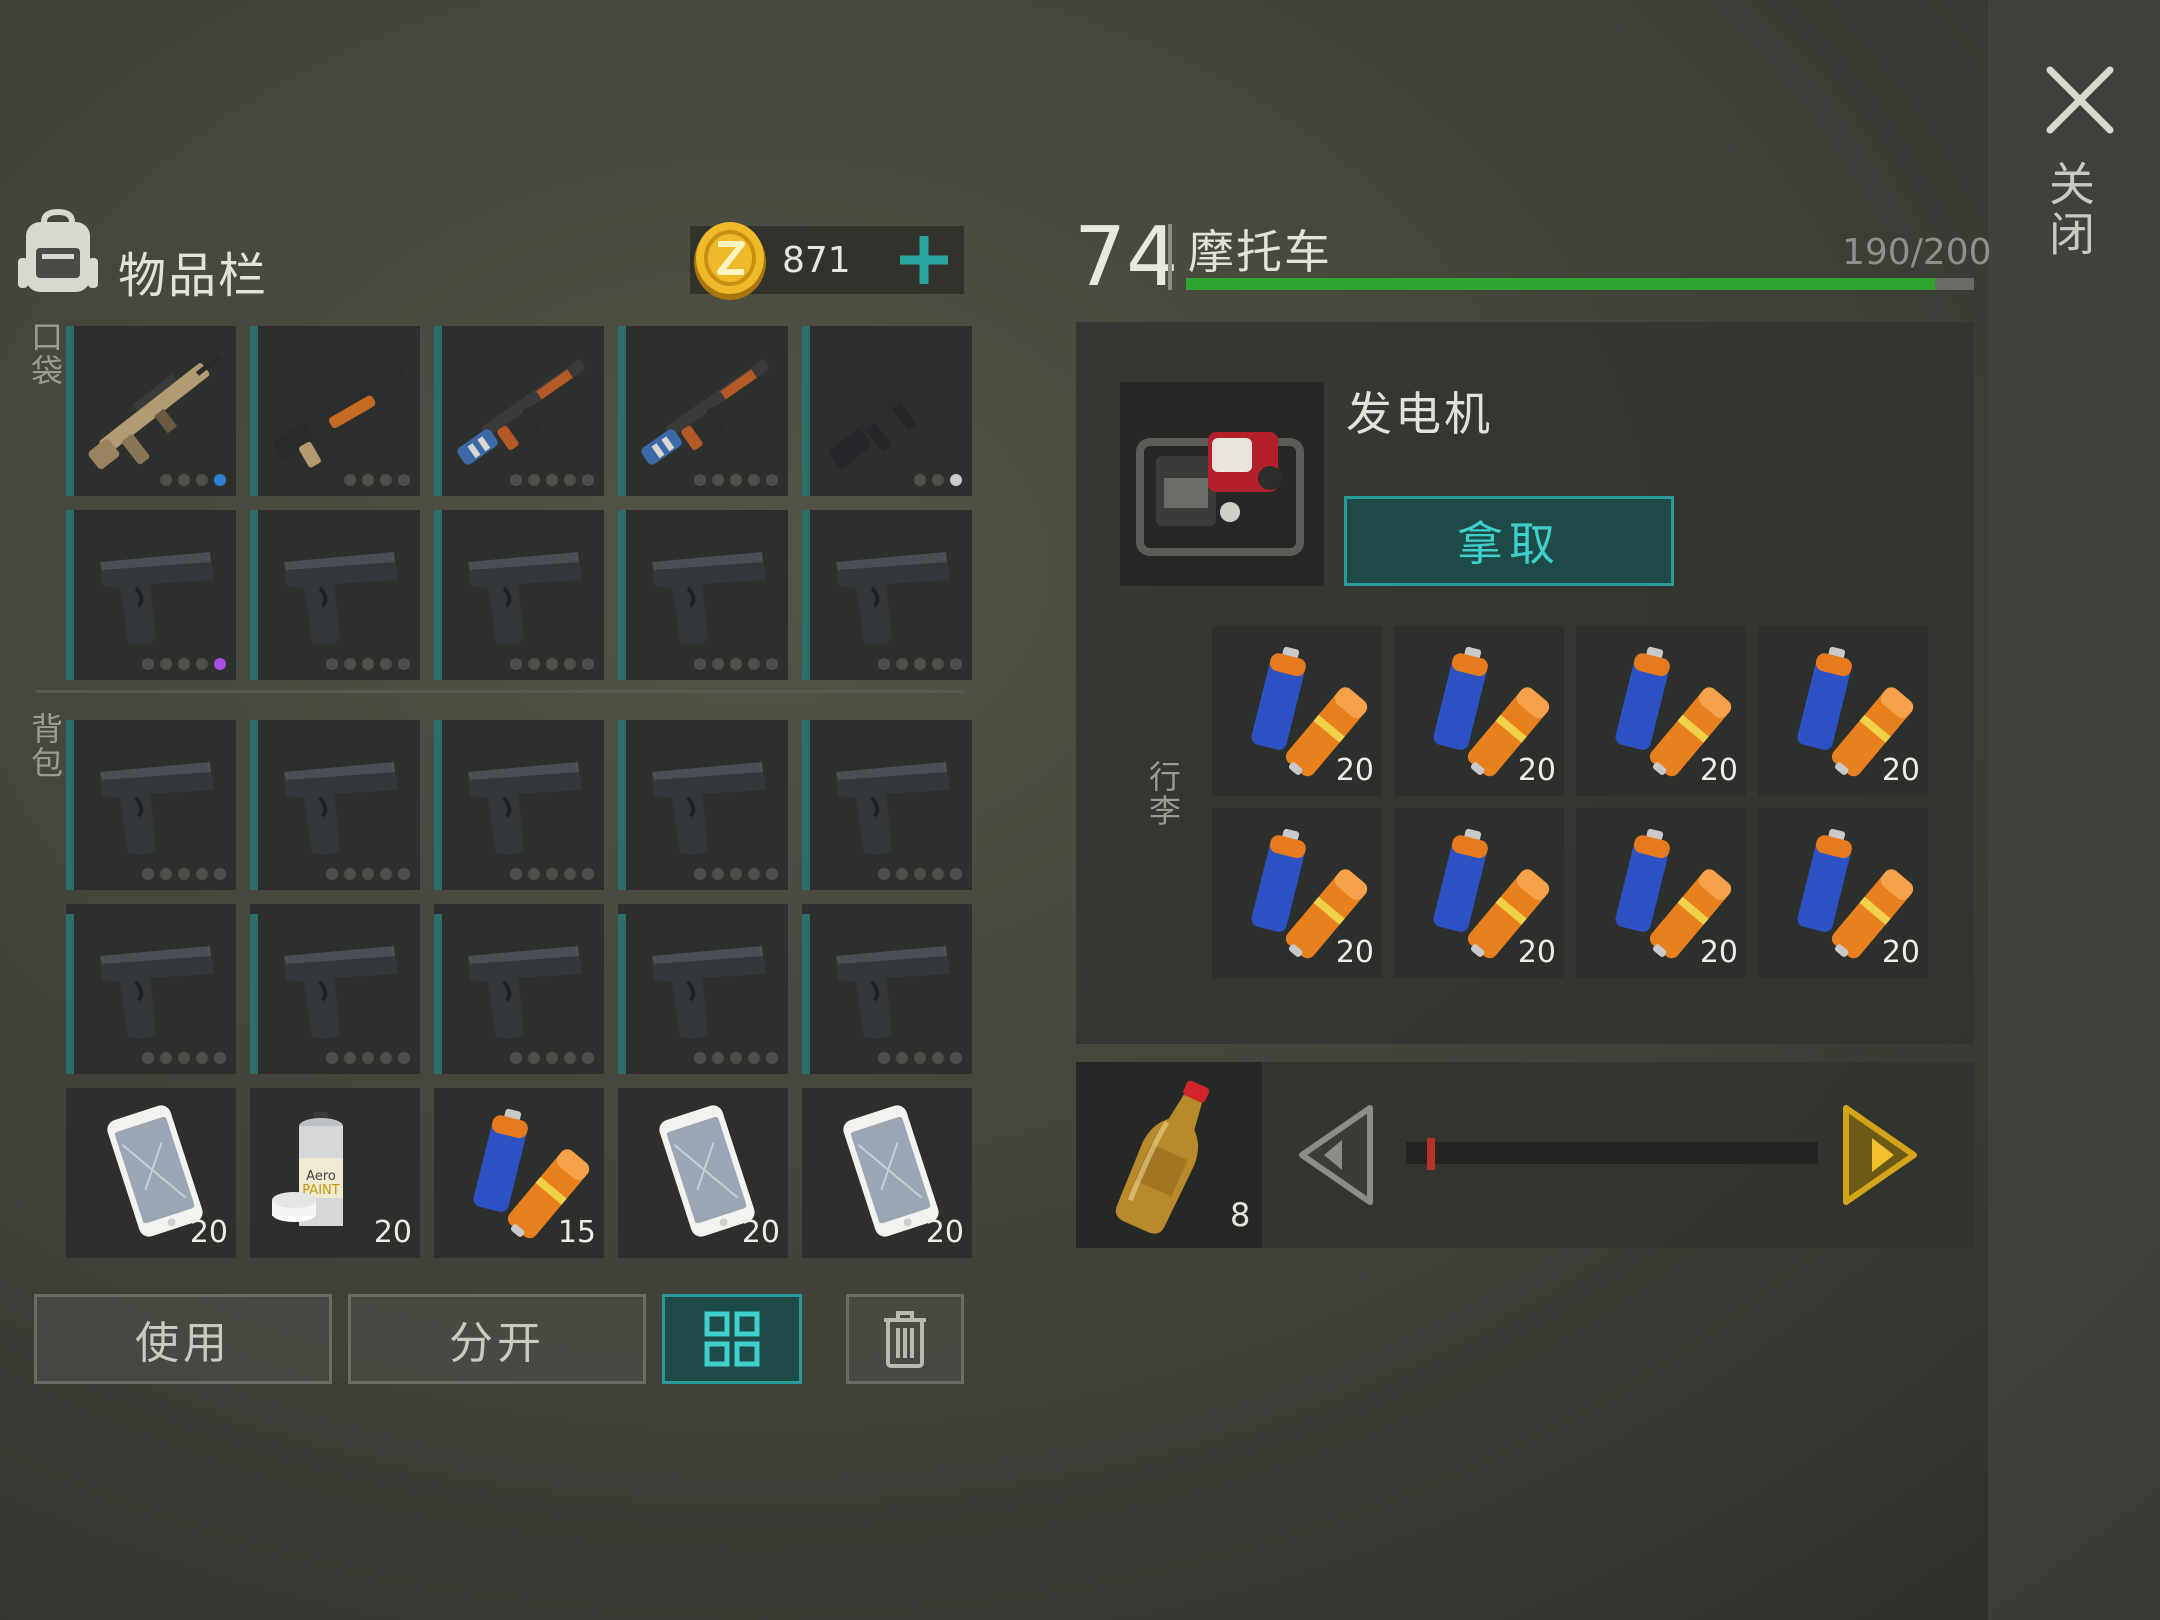 The width and height of the screenshot is (2160, 1620). What do you see at coordinates (155, 411) in the screenshot?
I see `scar-rifle-icon` at bounding box center [155, 411].